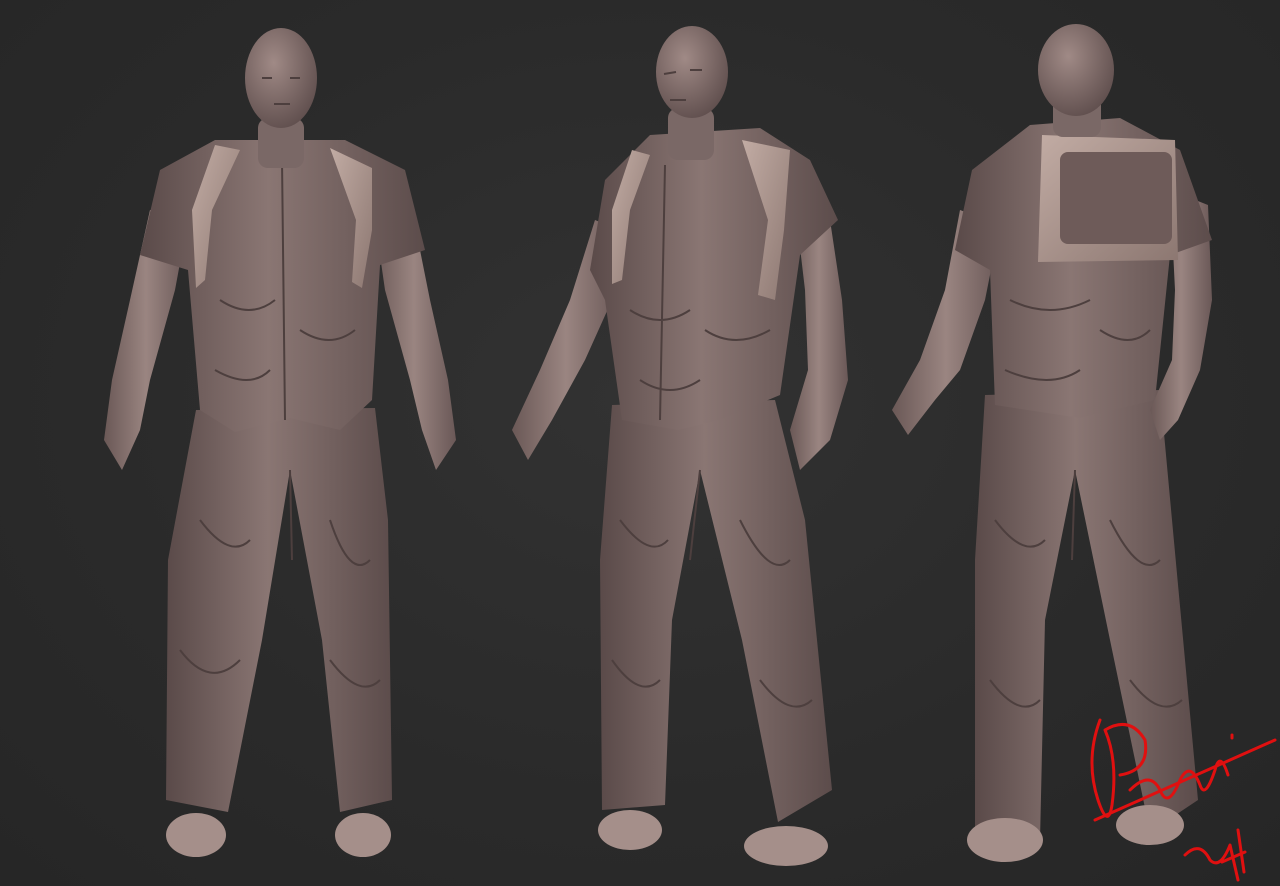 The width and height of the screenshot is (1280, 886). Describe the element at coordinates (1086, 615) in the screenshot. I see `back-trousers` at that location.